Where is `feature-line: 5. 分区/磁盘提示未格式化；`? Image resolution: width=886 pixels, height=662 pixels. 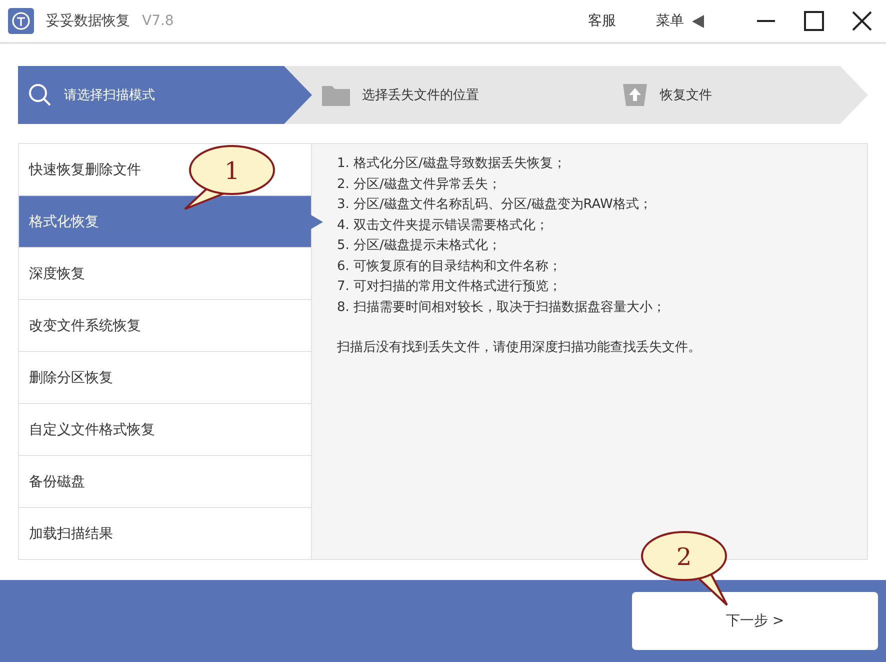
feature-line: 5. 分区/磁盘提示未格式化； is located at coordinates (419, 246).